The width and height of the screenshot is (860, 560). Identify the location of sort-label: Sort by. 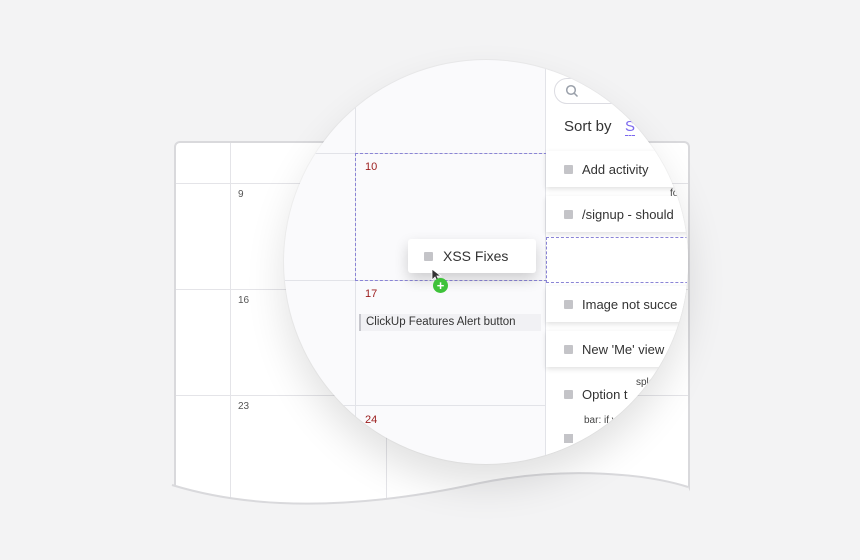
(588, 126).